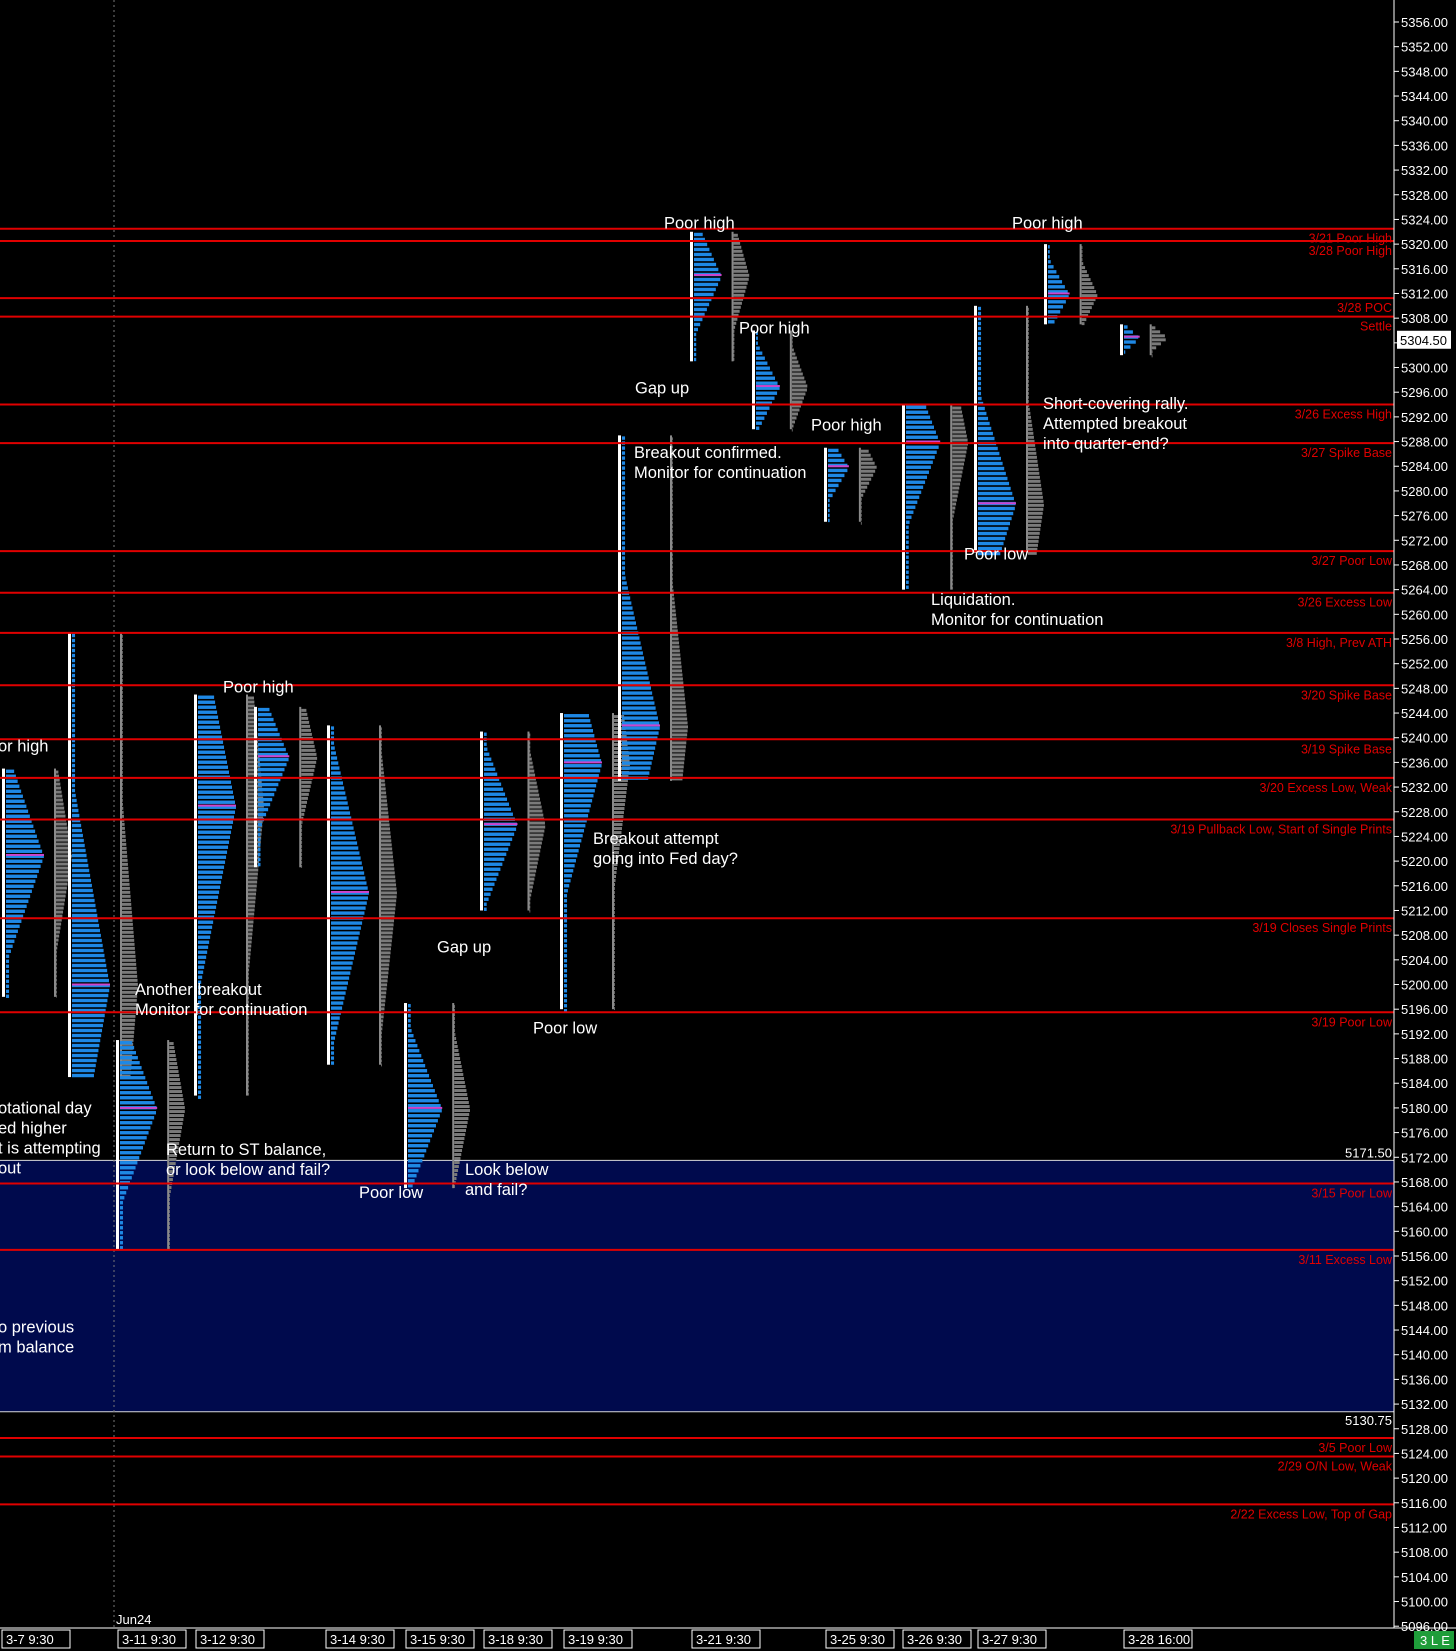 The height and width of the screenshot is (1651, 1456). I want to click on annotation-line: Liquidation., so click(973, 600).